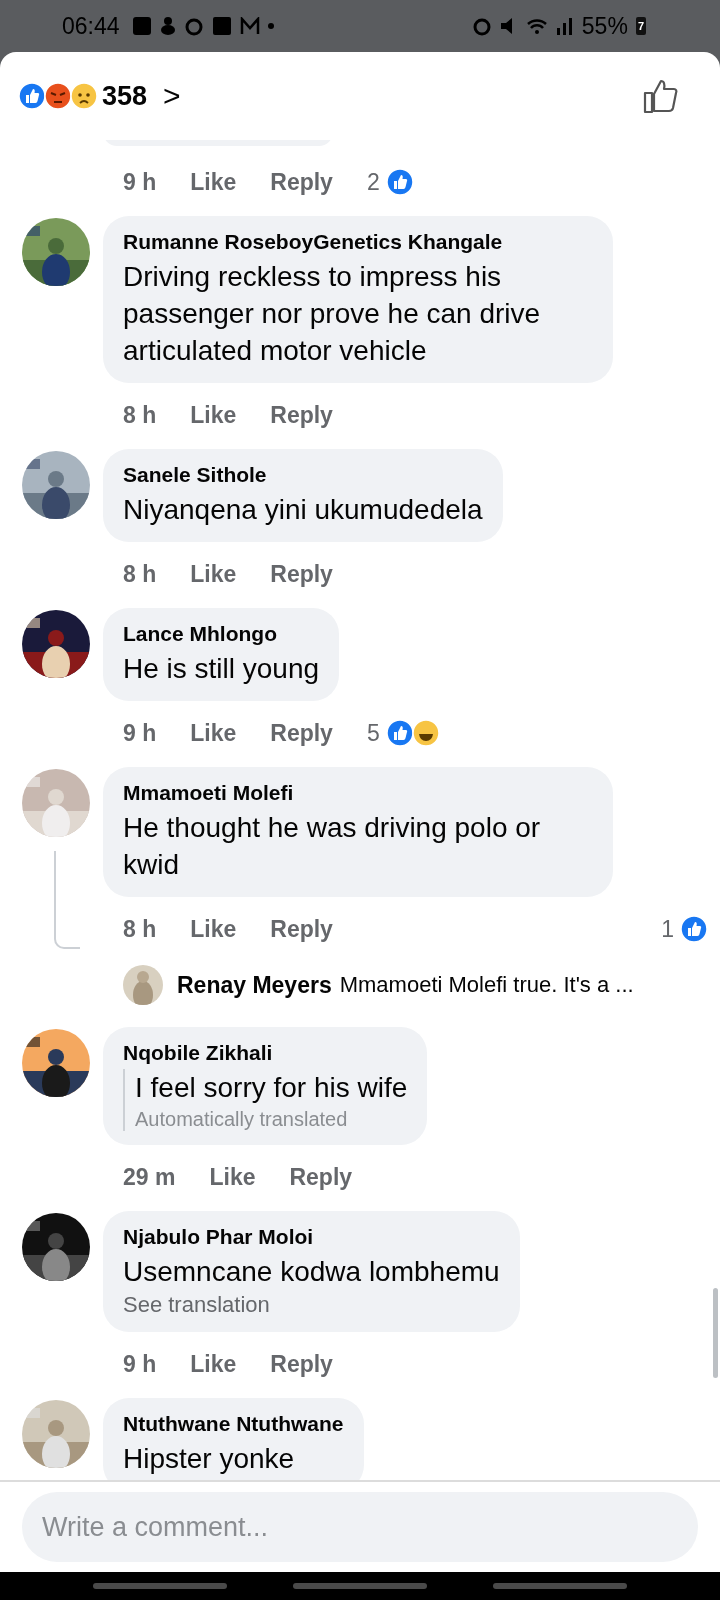 Image resolution: width=720 pixels, height=1600 pixels. What do you see at coordinates (667, 929) in the screenshot?
I see `reaction-count: 1` at bounding box center [667, 929].